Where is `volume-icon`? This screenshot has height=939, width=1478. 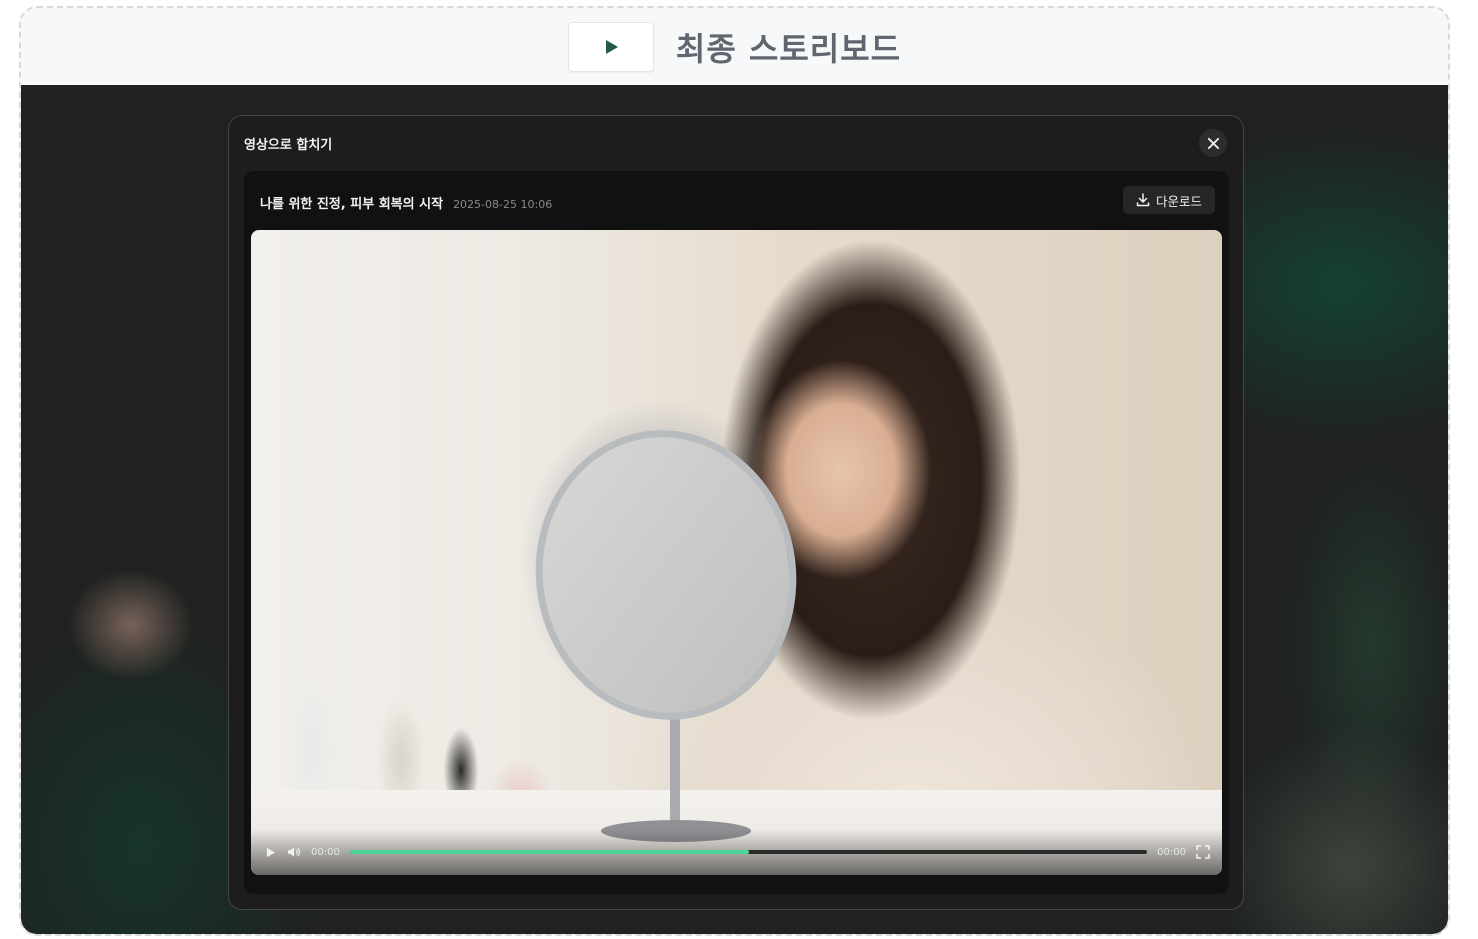 volume-icon is located at coordinates (294, 852).